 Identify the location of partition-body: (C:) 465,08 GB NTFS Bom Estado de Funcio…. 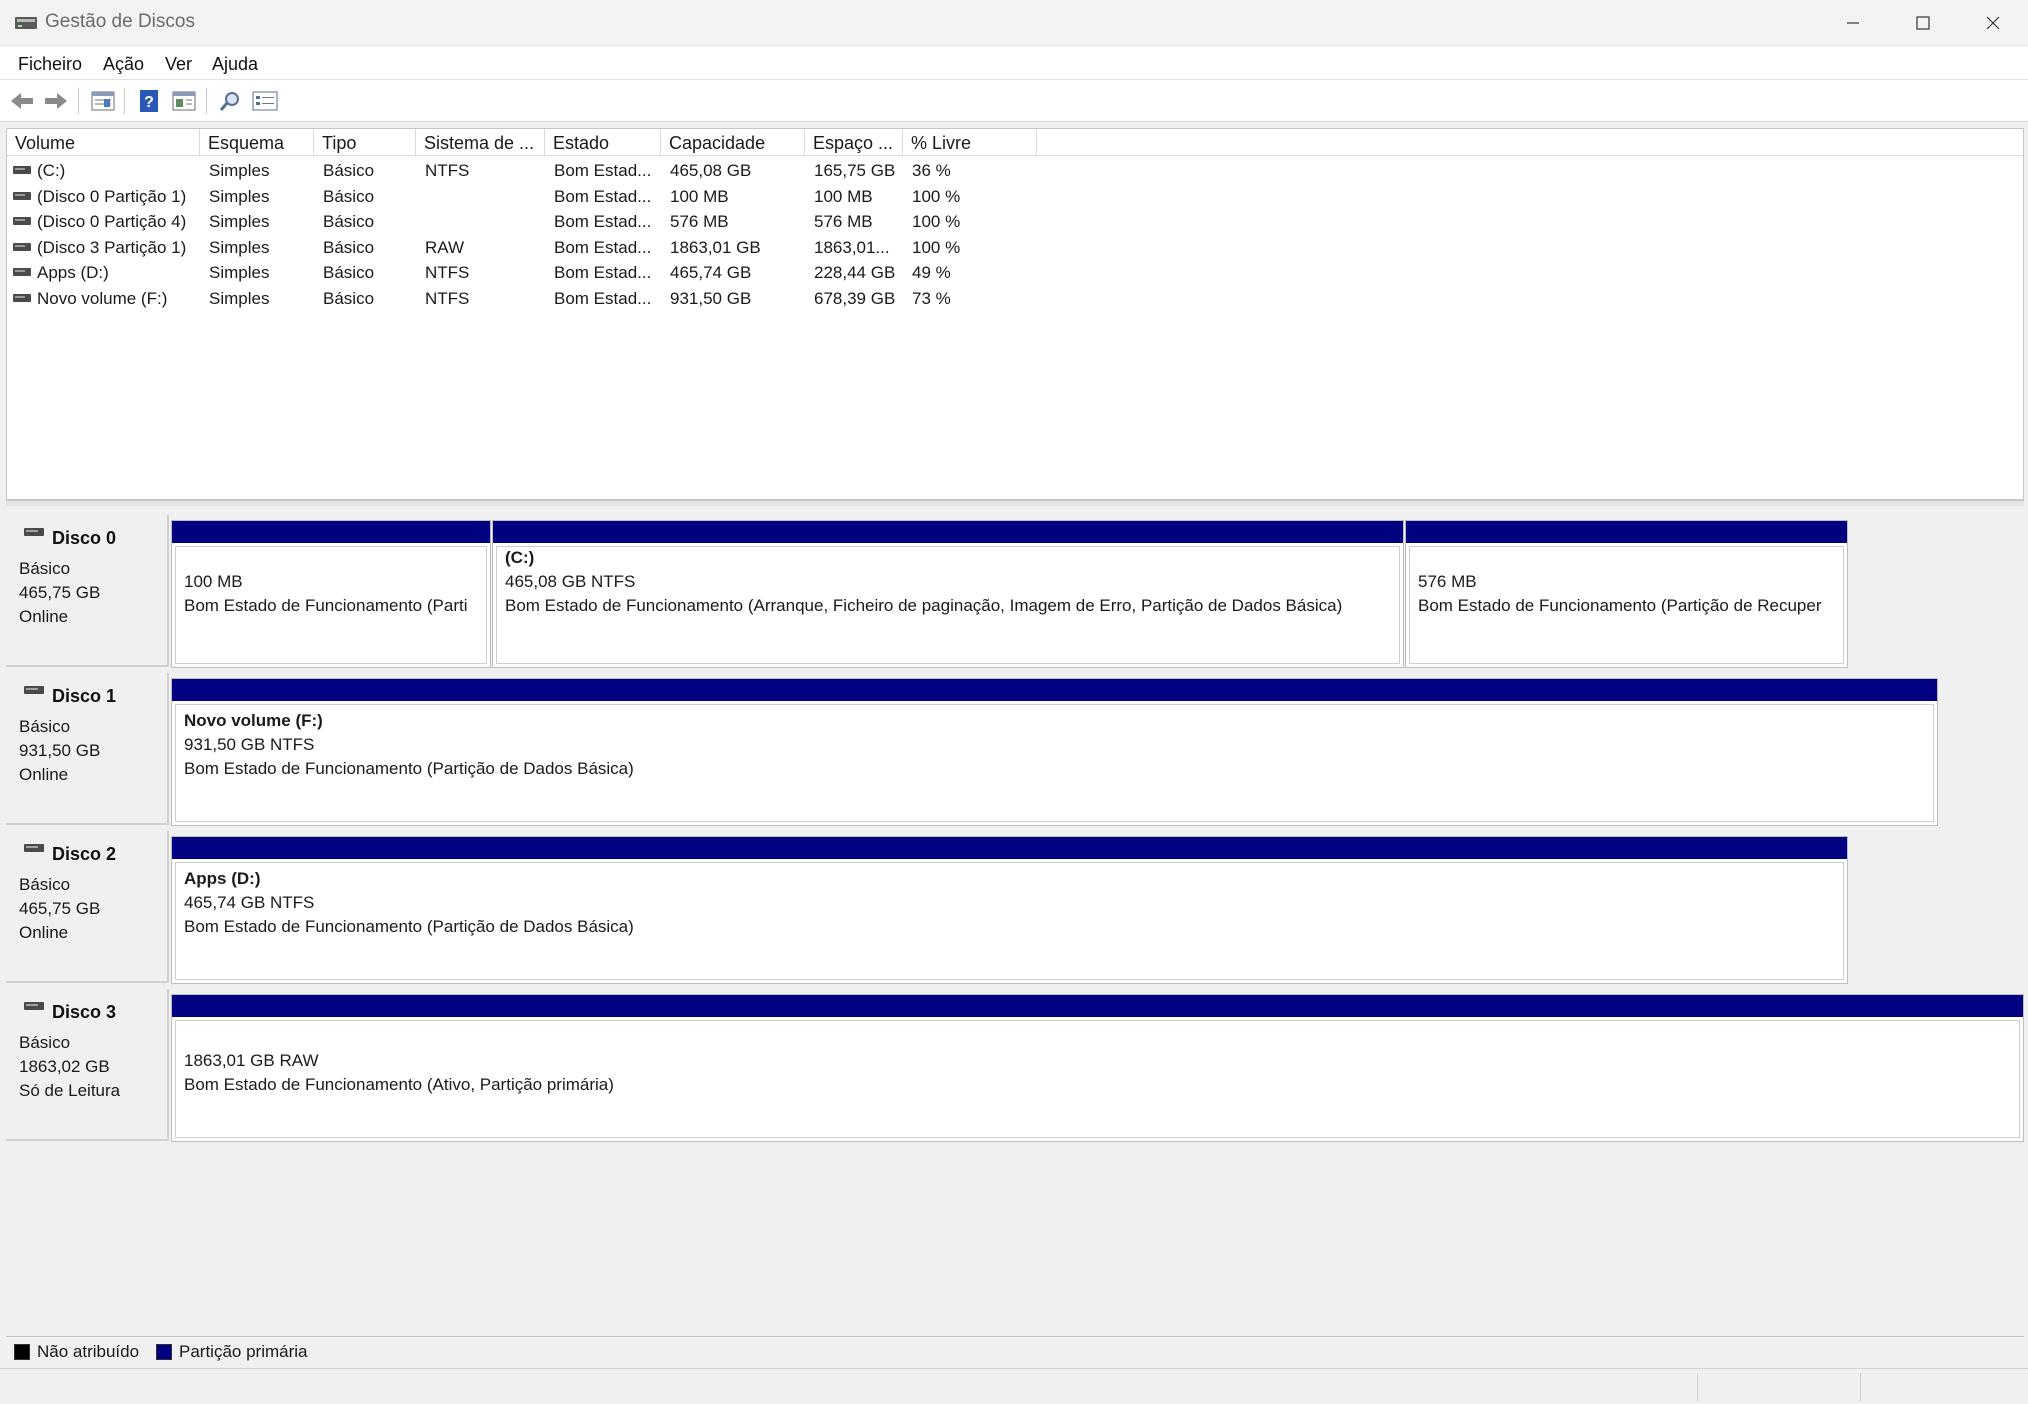
(948, 605).